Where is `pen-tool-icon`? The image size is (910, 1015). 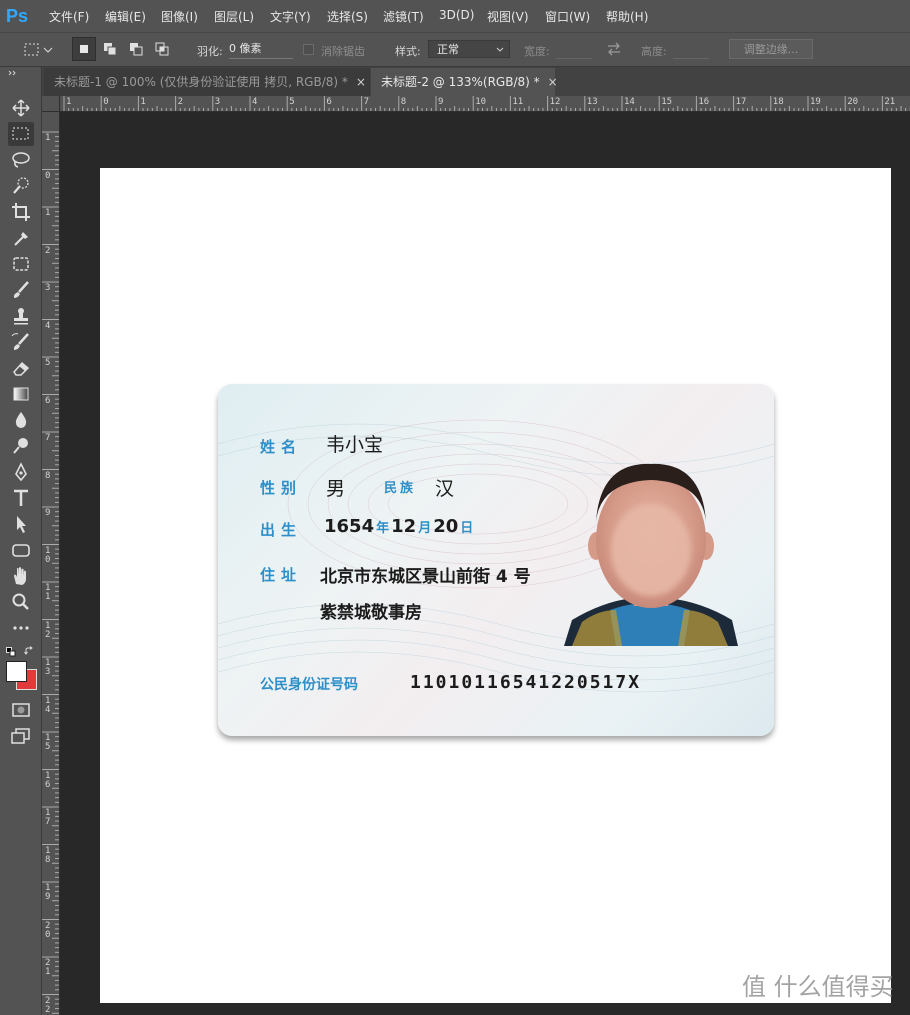 pen-tool-icon is located at coordinates (21, 472).